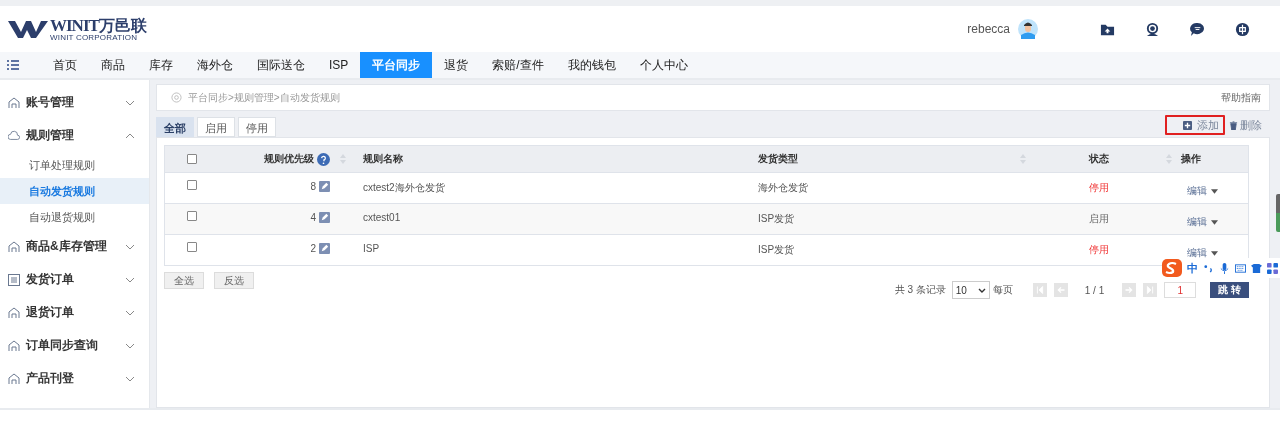  Describe the element at coordinates (74, 378) in the screenshot. I see `sidebar-item: 产品刊登` at that location.